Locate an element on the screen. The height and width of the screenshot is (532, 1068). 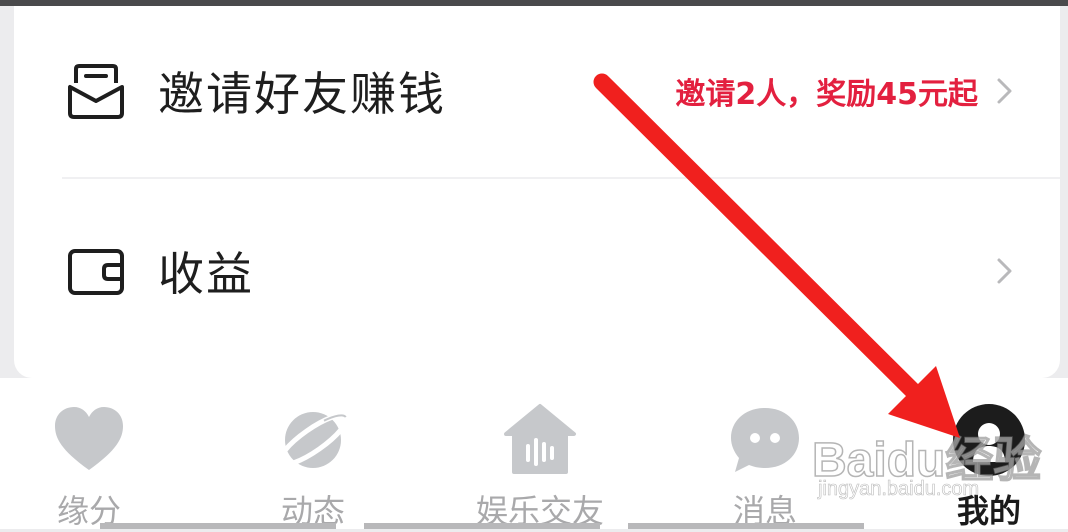
invite-friends-label: 邀请好友赚钱 is located at coordinates (302, 94).